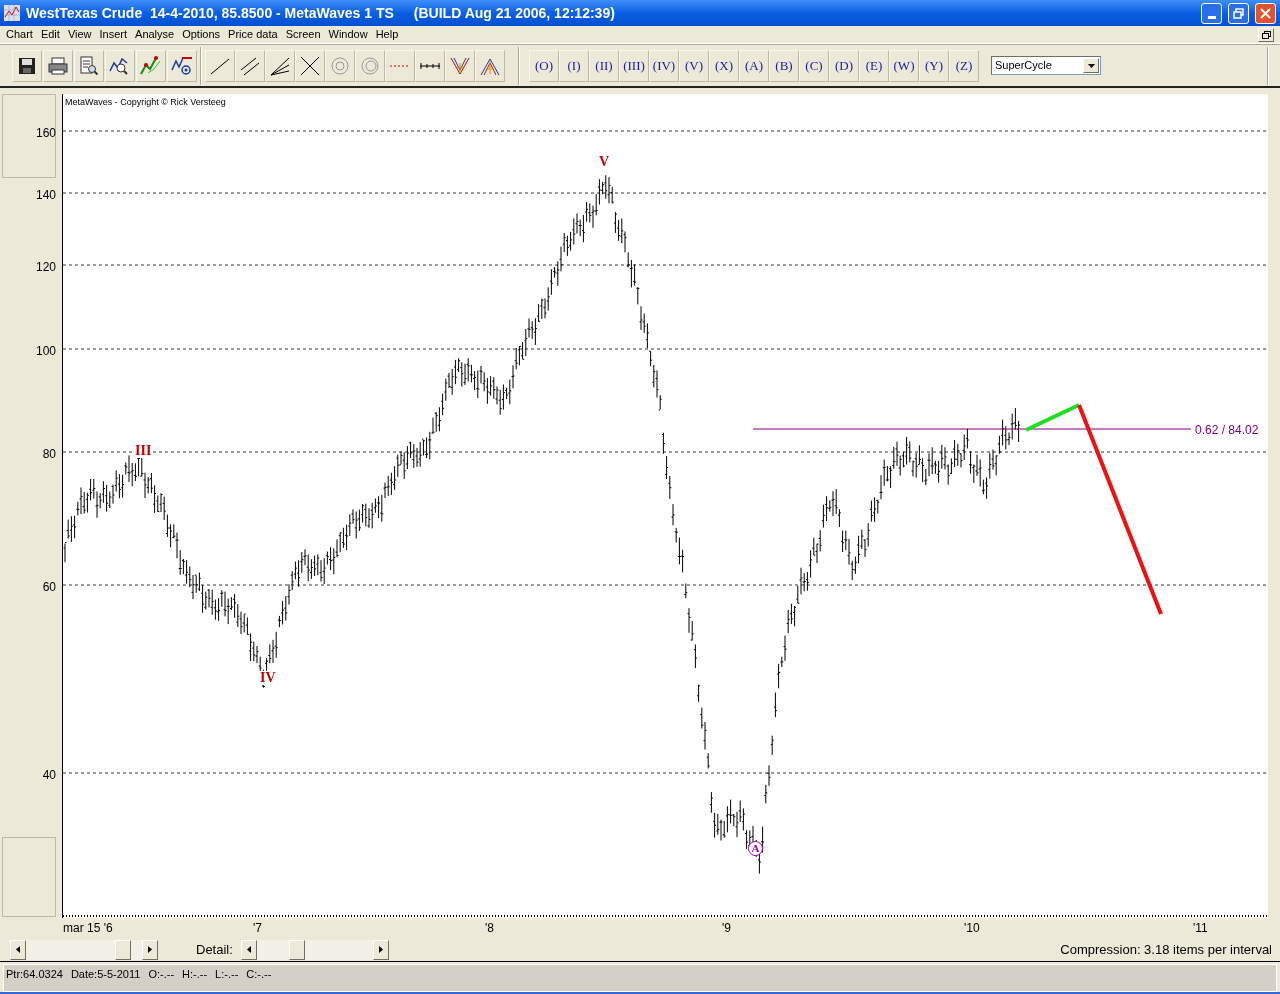 The width and height of the screenshot is (1280, 994). Describe the element at coordinates (195, 974) in the screenshot. I see `status-field: H:-.--` at that location.